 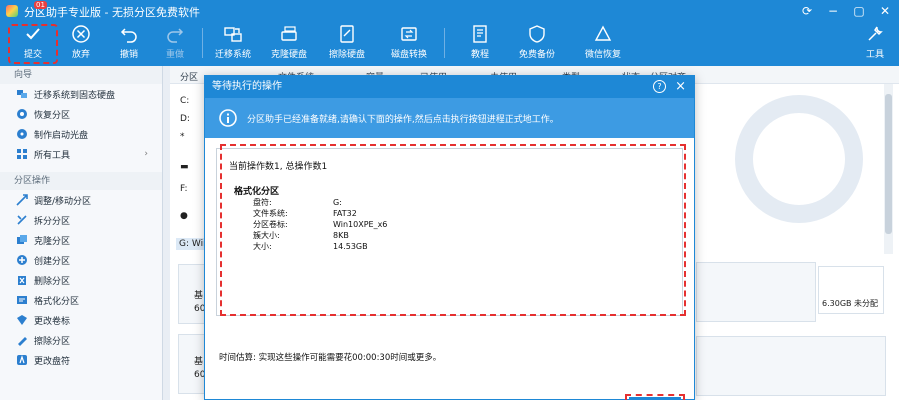 I want to click on sidebar-item-change-label: 更改卷标, so click(x=81, y=320).